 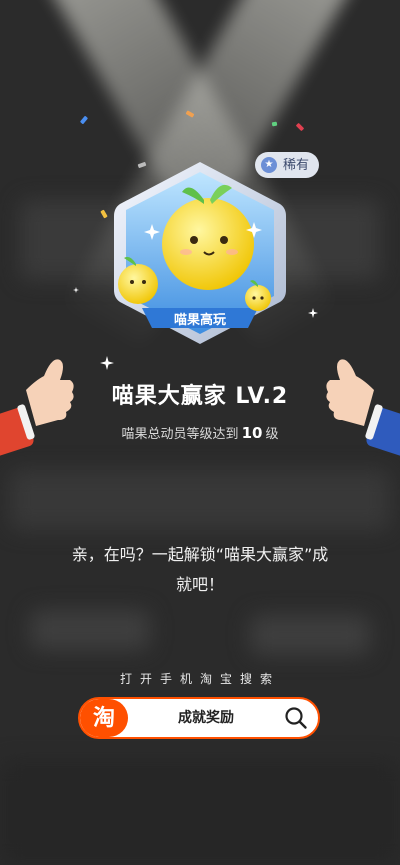 I want to click on search-hint: 打开手机淘宝搜索, so click(x=199, y=679).